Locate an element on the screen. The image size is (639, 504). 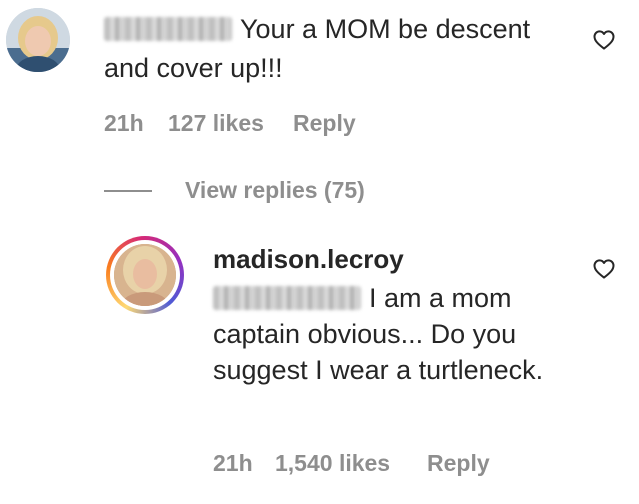
reply-timestamp: 21h is located at coordinates (233, 463).